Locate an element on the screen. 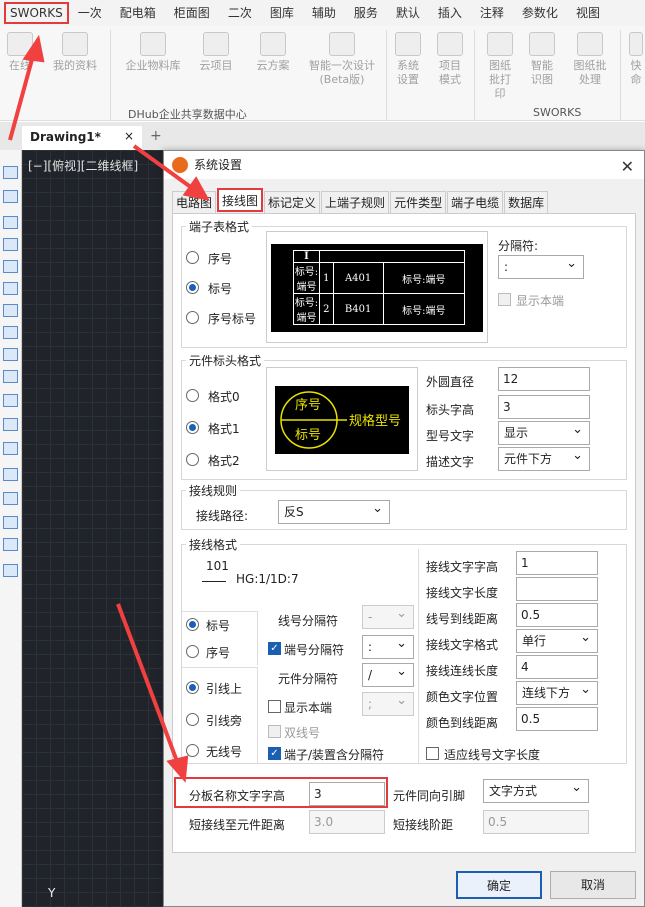  arrow-to-wiring-tab is located at coordinates (163, 167).